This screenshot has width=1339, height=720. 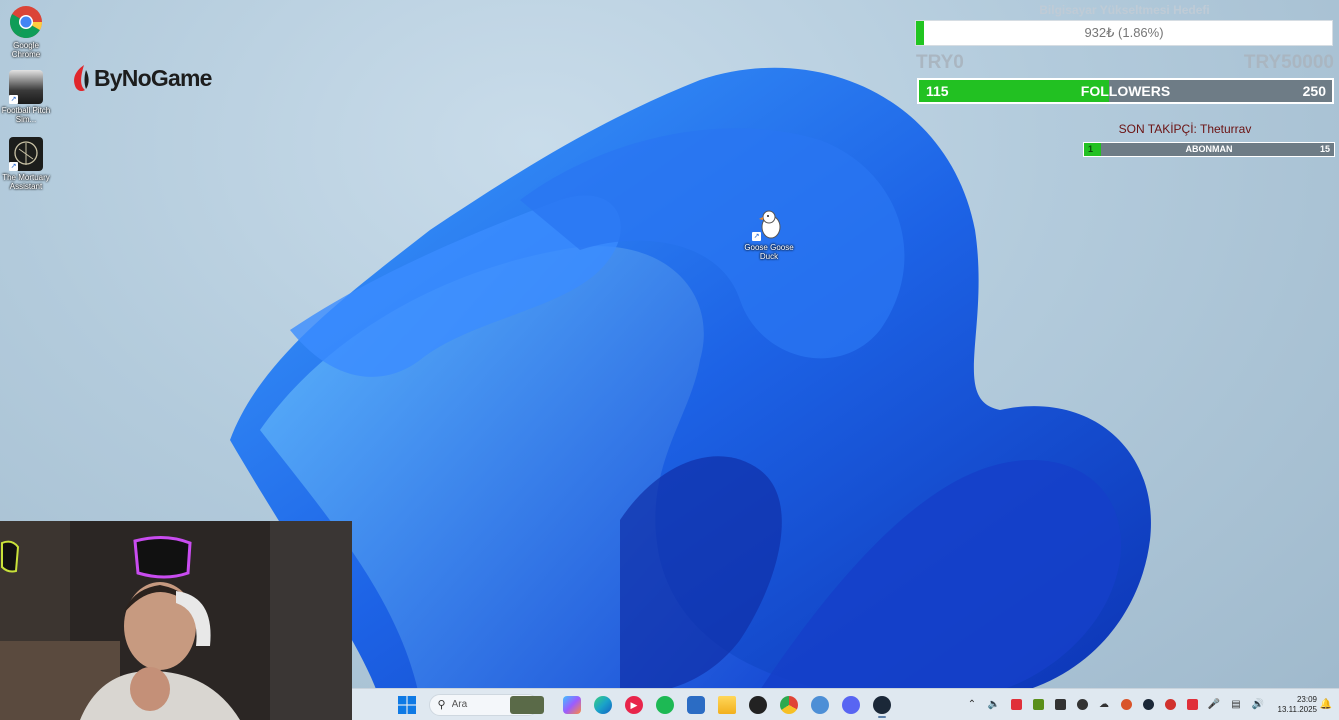 I want to click on taskbar-settings, so click(x=820, y=705).